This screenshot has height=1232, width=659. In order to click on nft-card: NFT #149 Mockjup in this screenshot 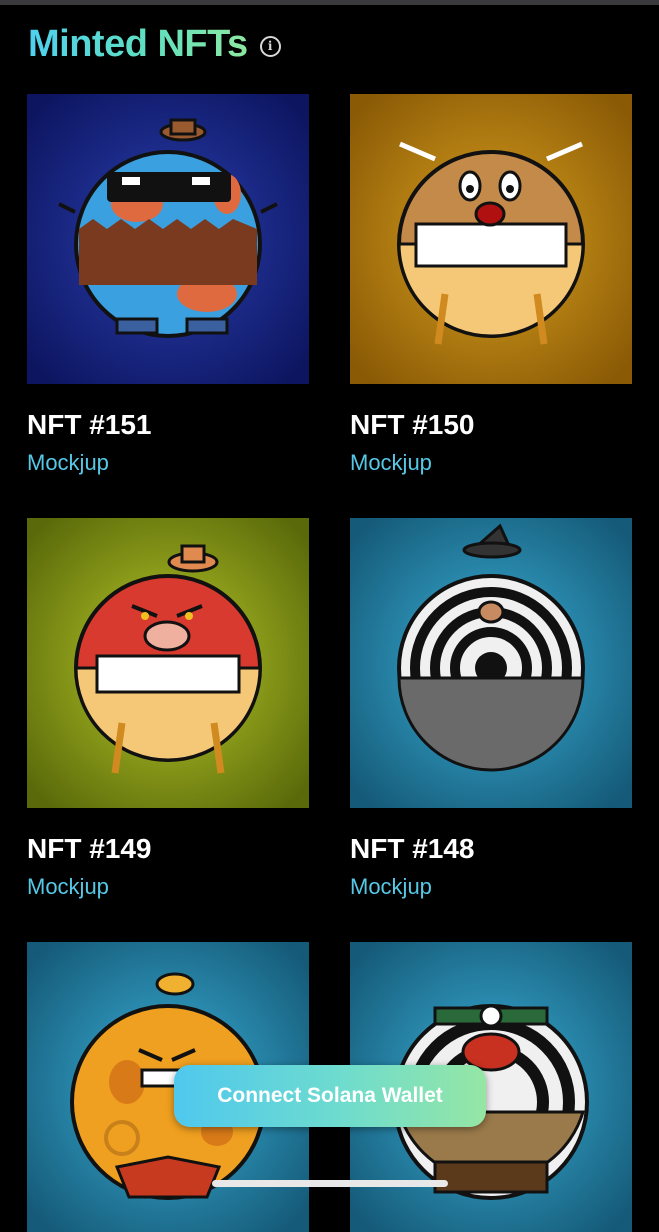, I will do `click(168, 709)`.